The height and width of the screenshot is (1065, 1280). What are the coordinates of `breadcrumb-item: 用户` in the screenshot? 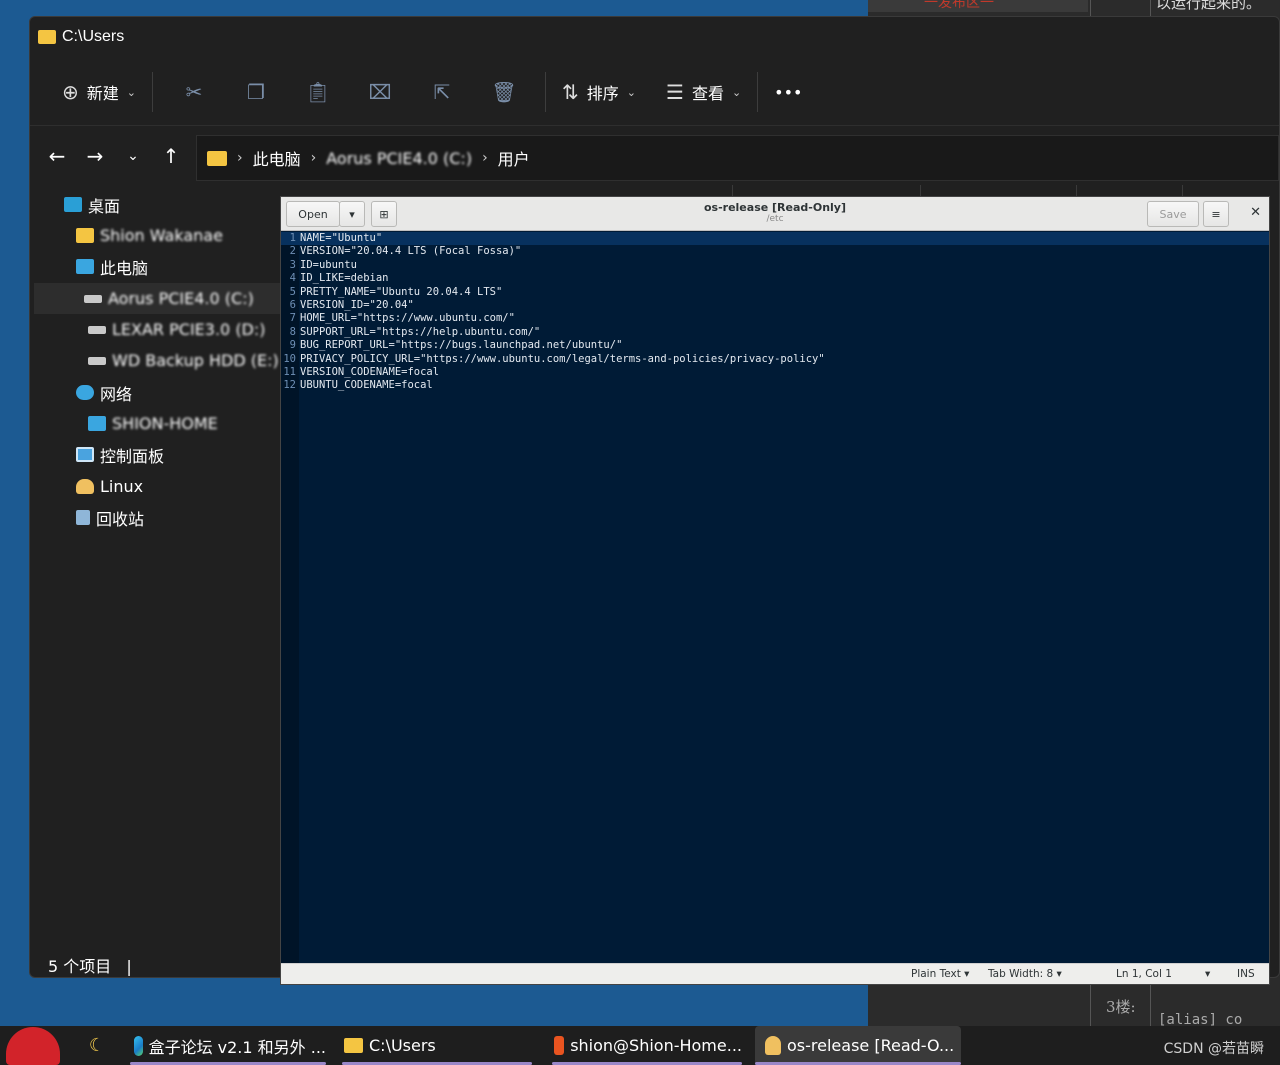 It's located at (514, 158).